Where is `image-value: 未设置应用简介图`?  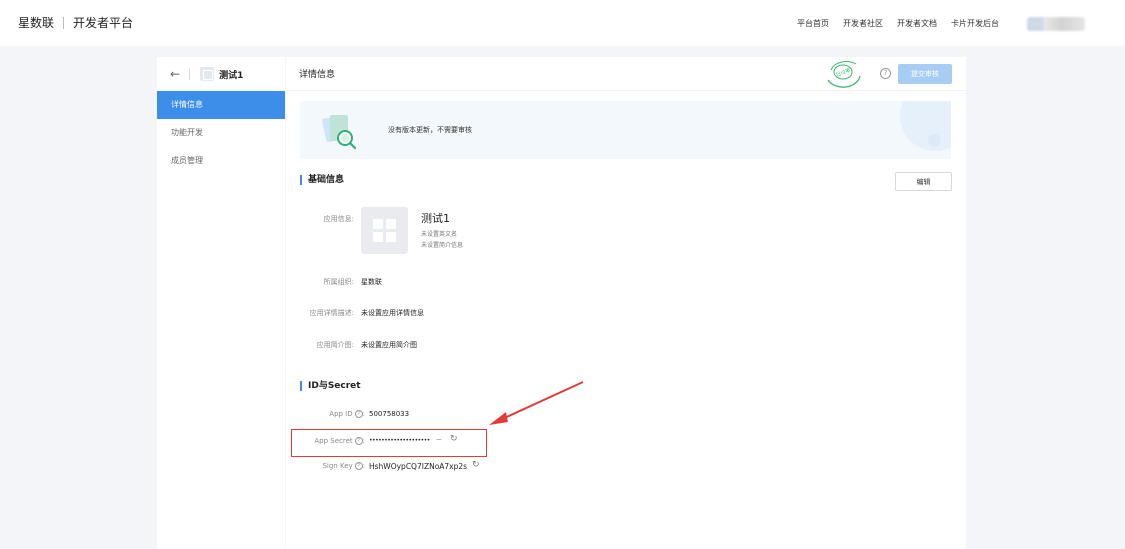
image-value: 未设置应用简介图 is located at coordinates (389, 345).